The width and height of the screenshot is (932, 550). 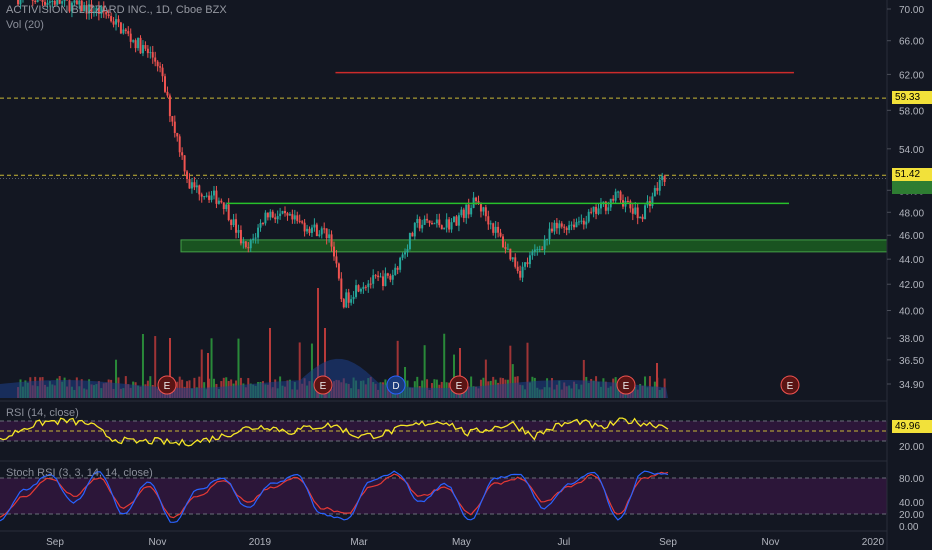 I want to click on price-tag-current: 51.42, so click(x=912, y=174).